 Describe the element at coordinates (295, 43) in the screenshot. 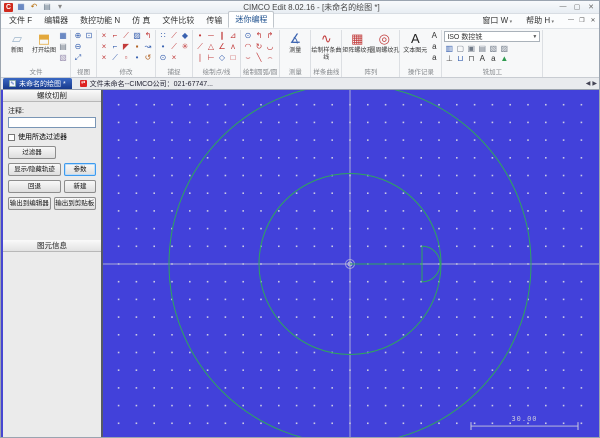

I see `measure-button: ∡ 测量` at that location.